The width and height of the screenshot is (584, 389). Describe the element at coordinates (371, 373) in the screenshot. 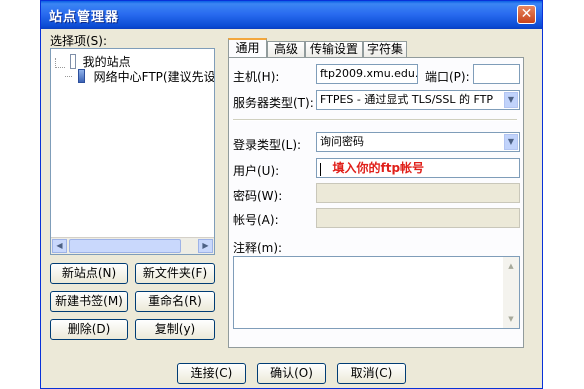

I see `cancel-button: 取消(C)` at that location.